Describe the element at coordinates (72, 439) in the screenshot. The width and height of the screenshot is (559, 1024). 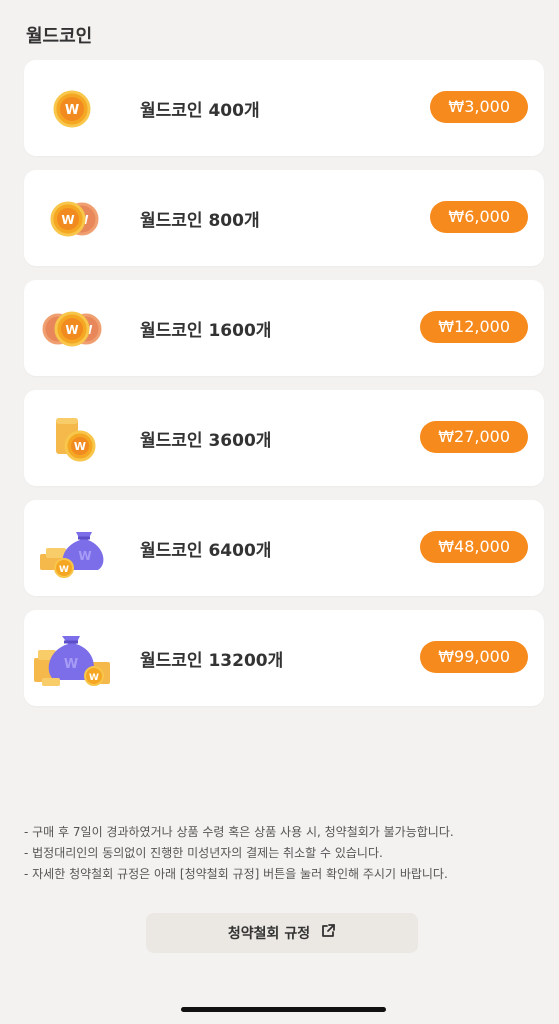
I see `coin-stack-icon: W` at that location.